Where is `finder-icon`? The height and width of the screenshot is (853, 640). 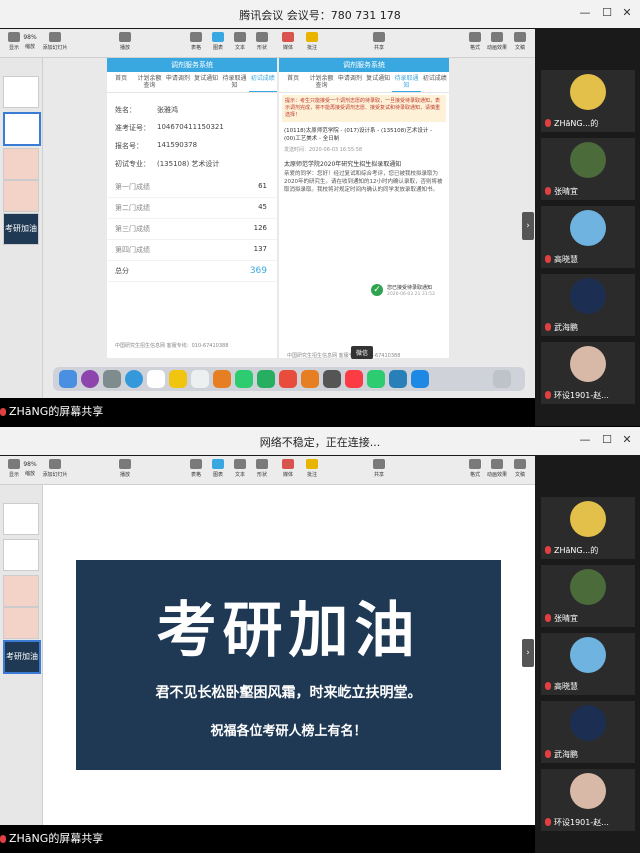
finder-icon is located at coordinates (68, 379).